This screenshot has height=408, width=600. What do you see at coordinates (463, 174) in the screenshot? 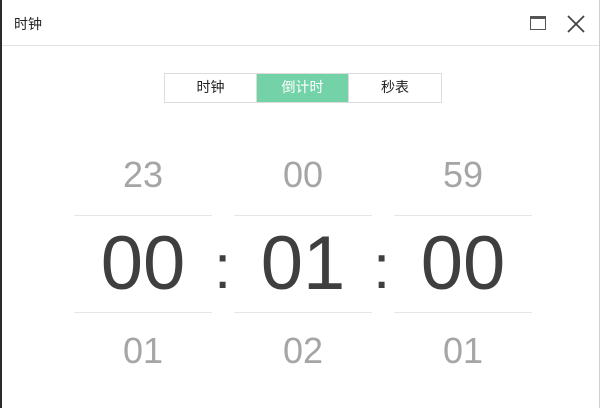
I see `seconds-prev-value: 59` at bounding box center [463, 174].